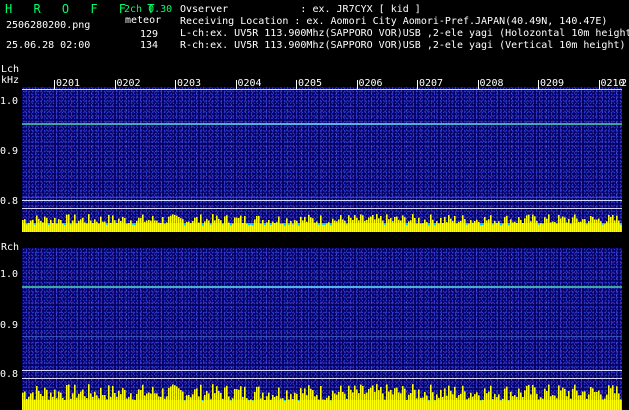  What do you see at coordinates (431, 83) in the screenshot?
I see `lch-time-tick-label: 0207` at bounding box center [431, 83].